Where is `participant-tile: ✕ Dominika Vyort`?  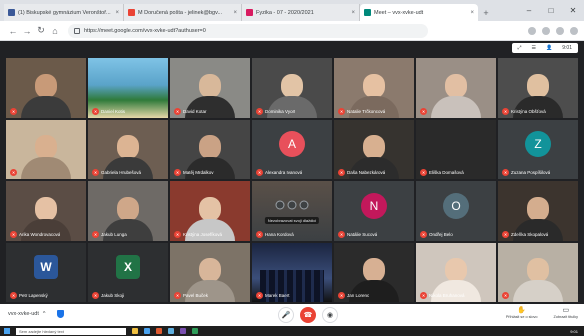
participant-tile: ✕ Dominika Vyort is located at coordinates (292, 88).